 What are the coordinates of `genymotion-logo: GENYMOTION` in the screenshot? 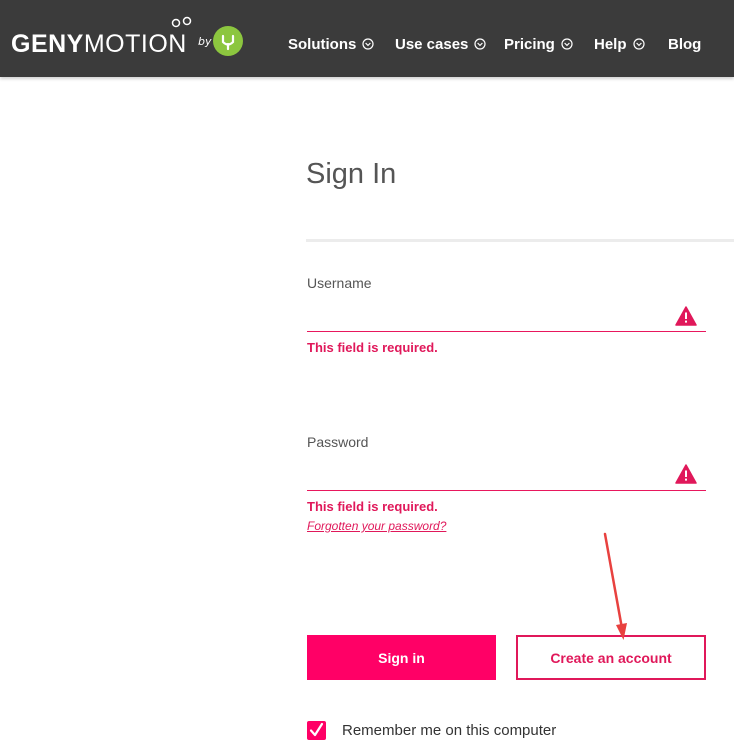 It's located at (99, 44).